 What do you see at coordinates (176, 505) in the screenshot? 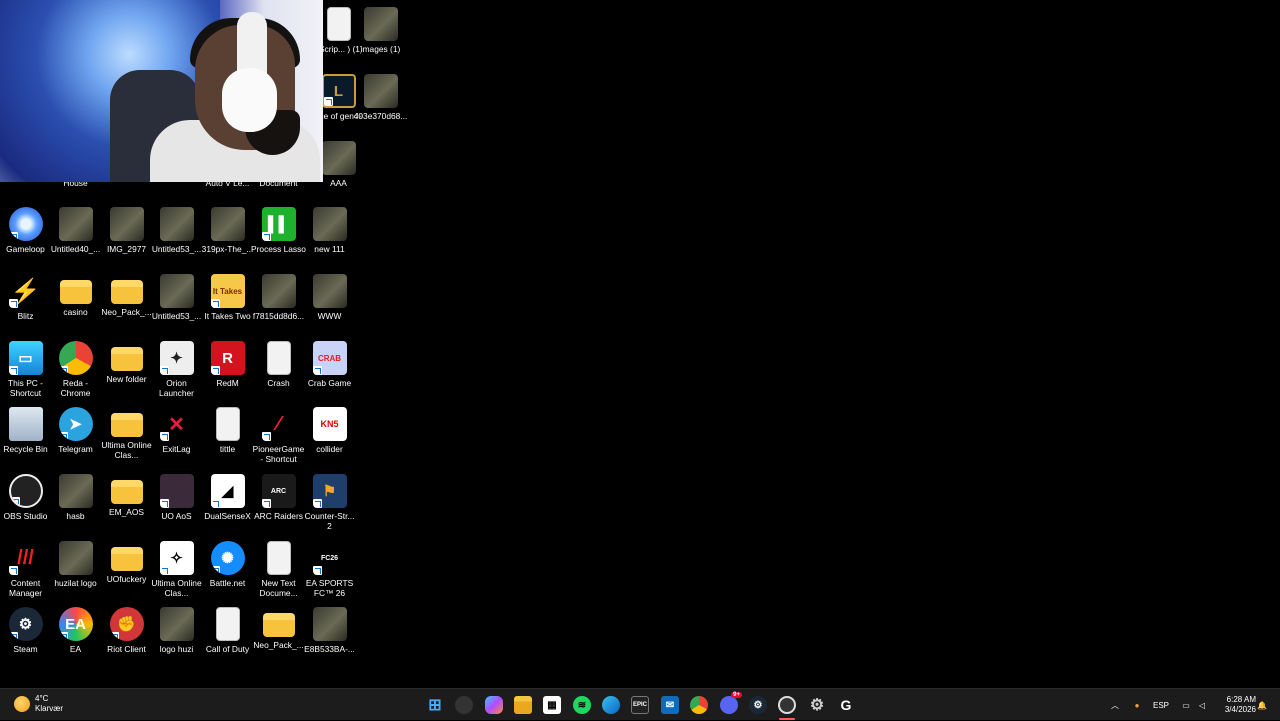
I see `desktop-icon: UO AoS` at bounding box center [176, 505].